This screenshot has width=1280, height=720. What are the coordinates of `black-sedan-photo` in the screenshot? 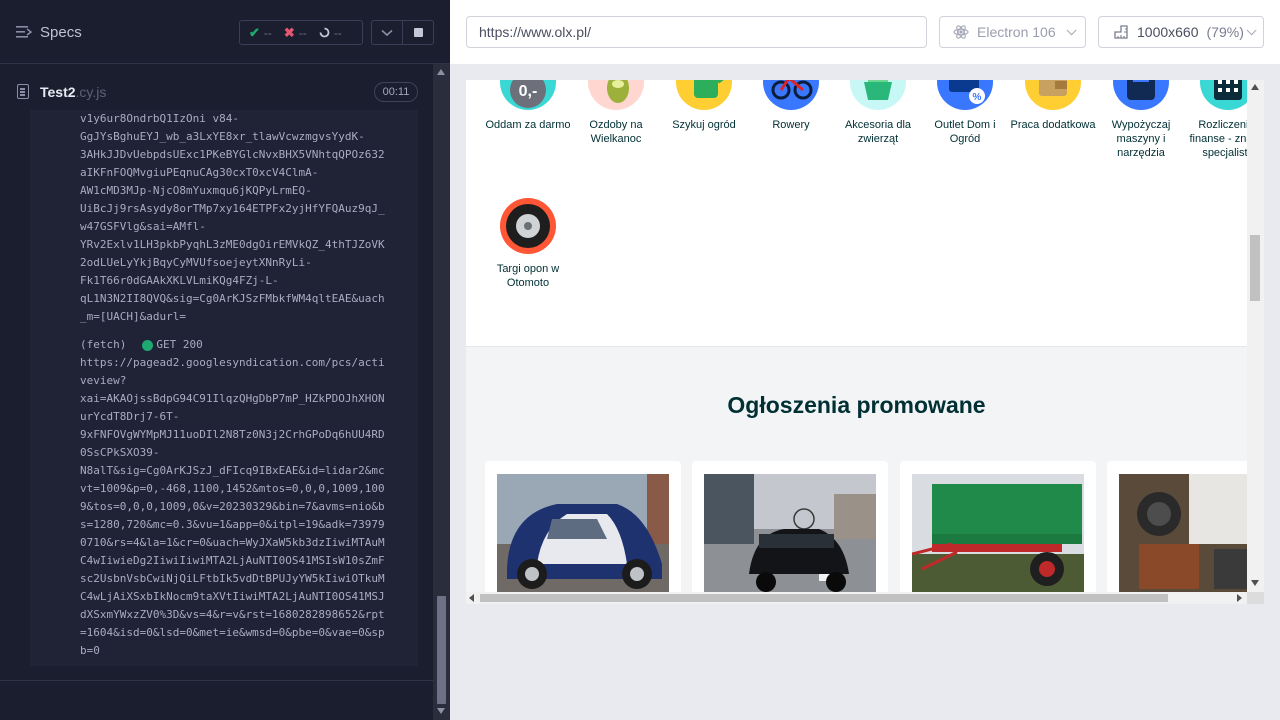 It's located at (790, 534).